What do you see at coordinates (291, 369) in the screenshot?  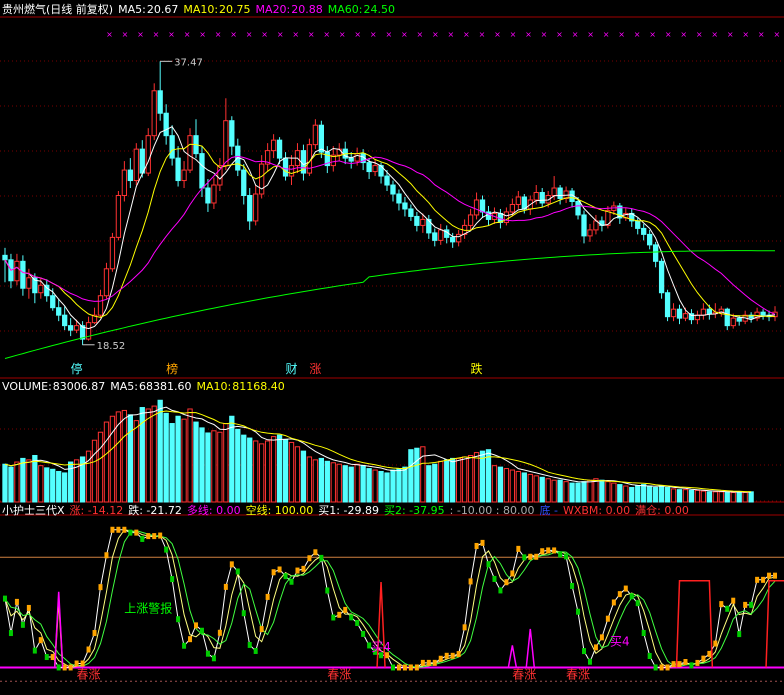 I see `event-marker: 财` at bounding box center [291, 369].